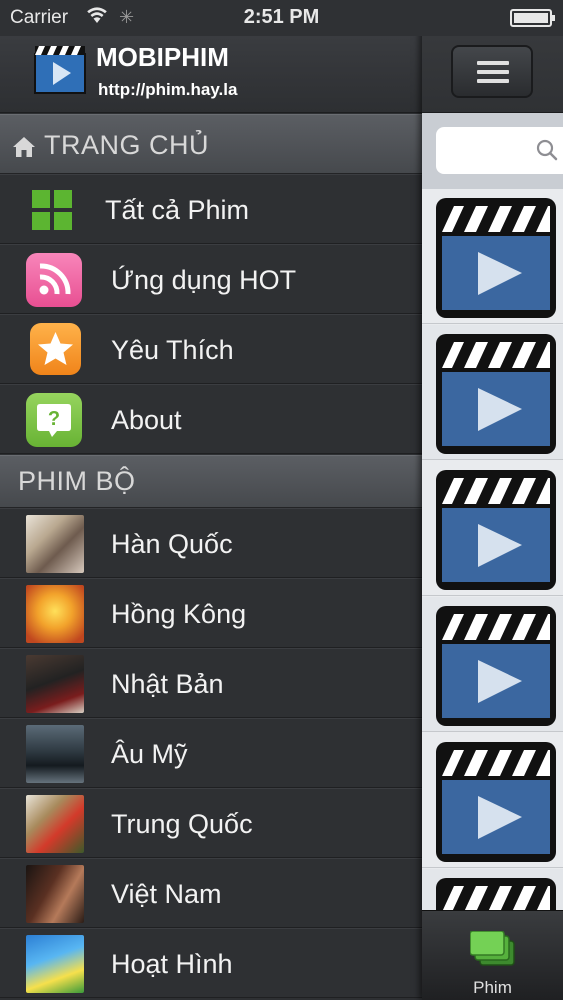 The image size is (563, 1000). I want to click on search-icon, so click(547, 152).